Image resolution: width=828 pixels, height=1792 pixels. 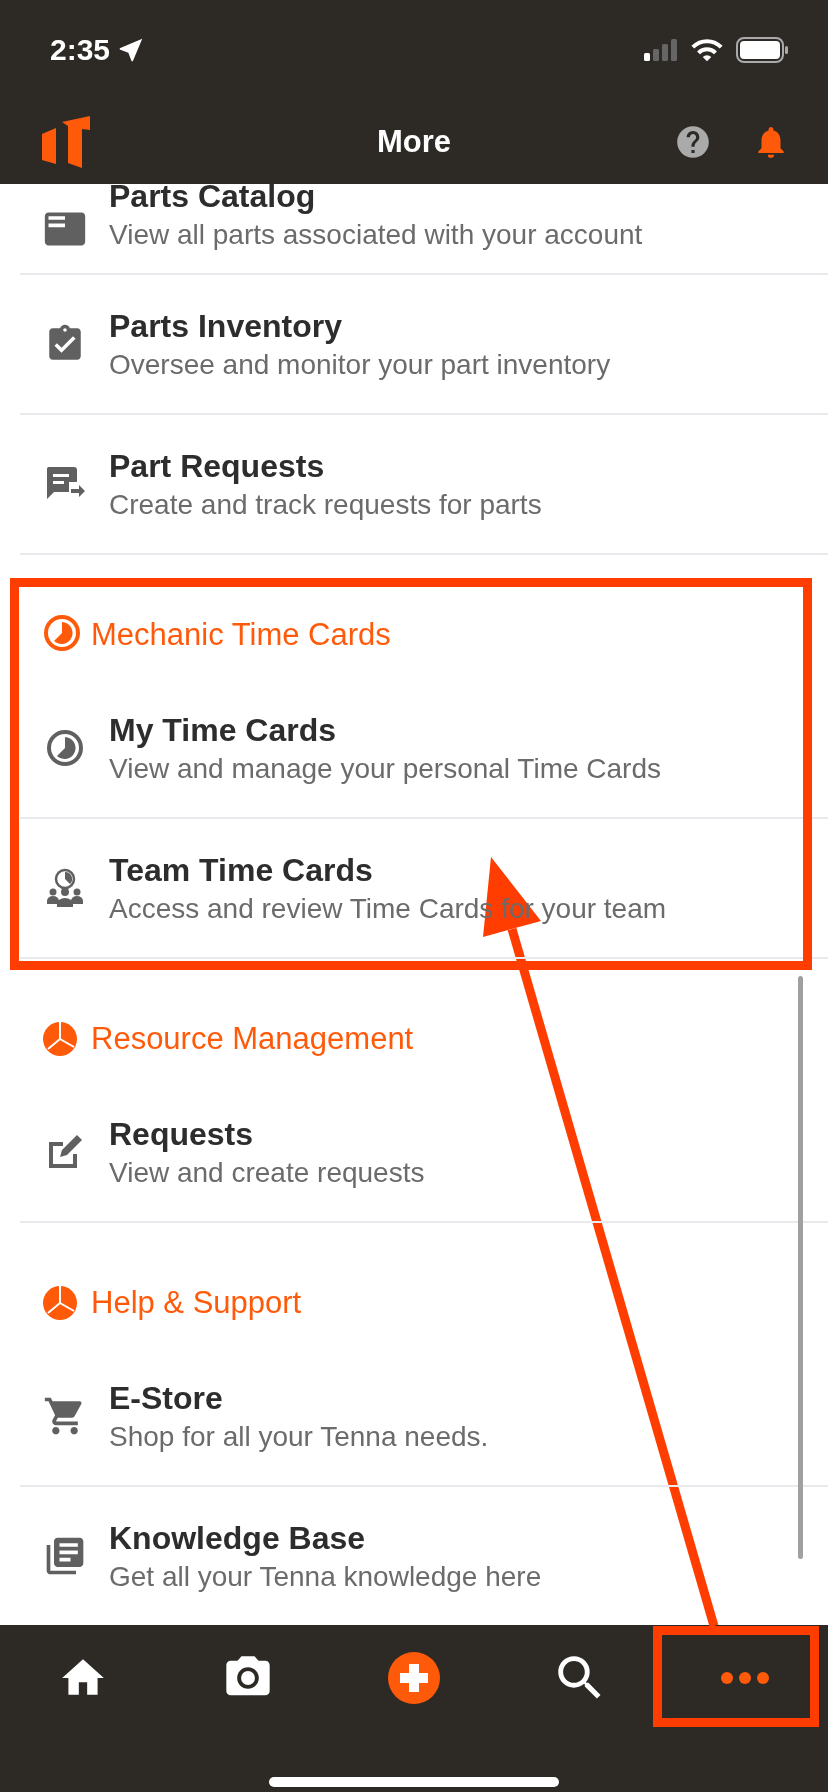 I want to click on item-title: Requests, so click(x=182, y=1134).